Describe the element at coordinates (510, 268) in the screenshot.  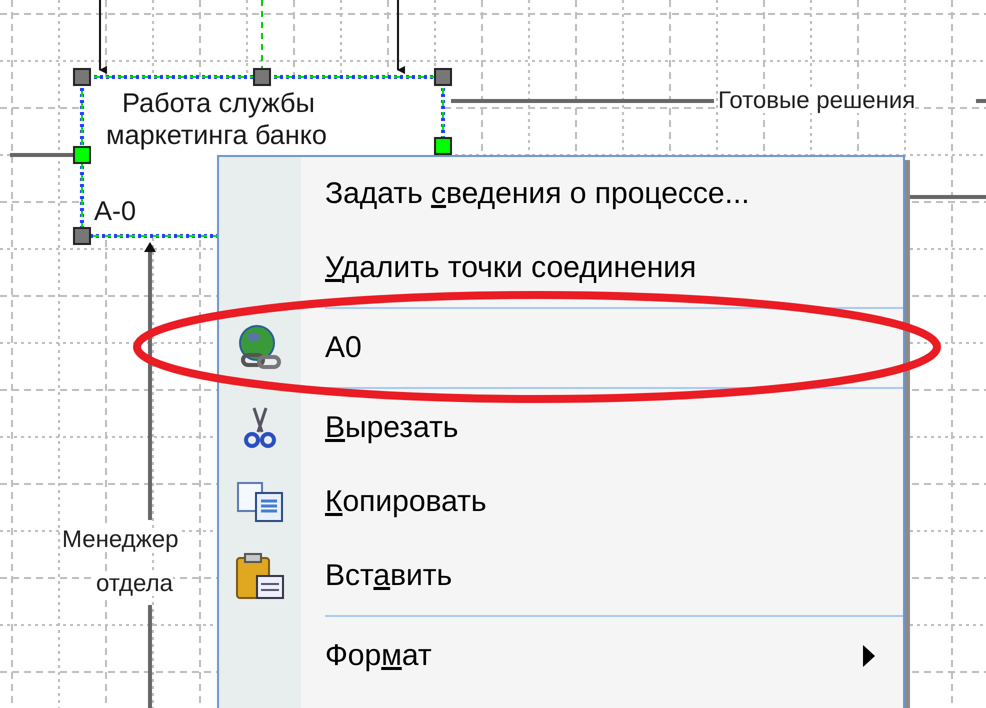
I see `menu-item: Удалить точки соединения` at that location.